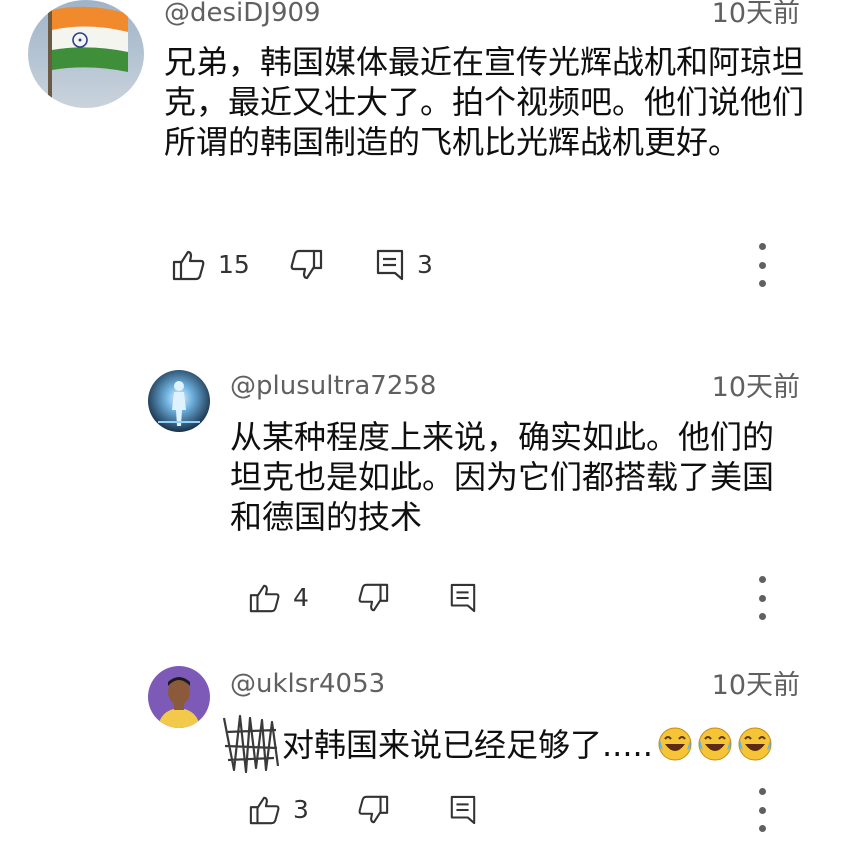  What do you see at coordinates (519, 810) in the screenshot?
I see `comment-actions: 3` at bounding box center [519, 810].